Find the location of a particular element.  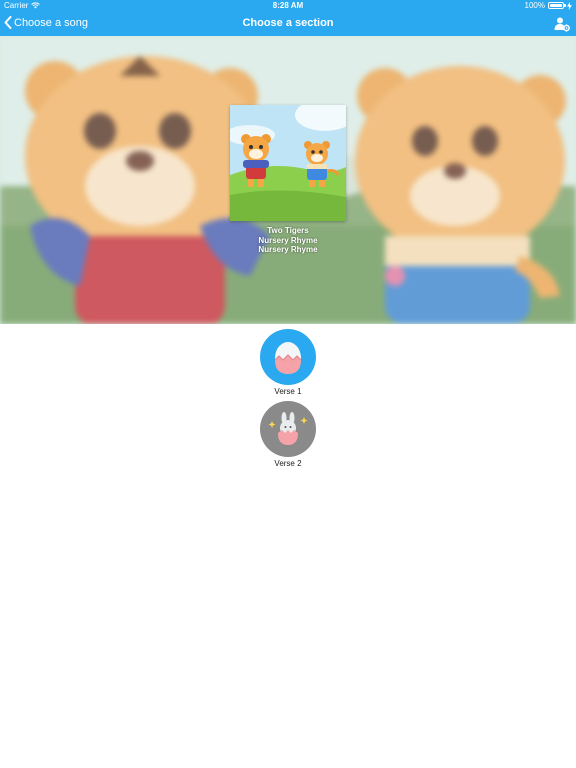

verse-2-button: Verse 2 is located at coordinates (288, 434).